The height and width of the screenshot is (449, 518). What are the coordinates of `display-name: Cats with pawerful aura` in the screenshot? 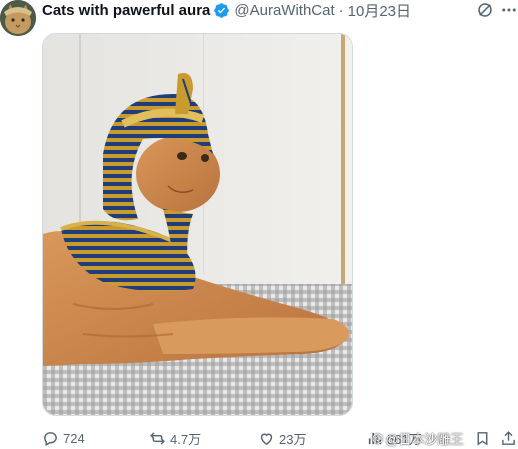 It's located at (126, 10).